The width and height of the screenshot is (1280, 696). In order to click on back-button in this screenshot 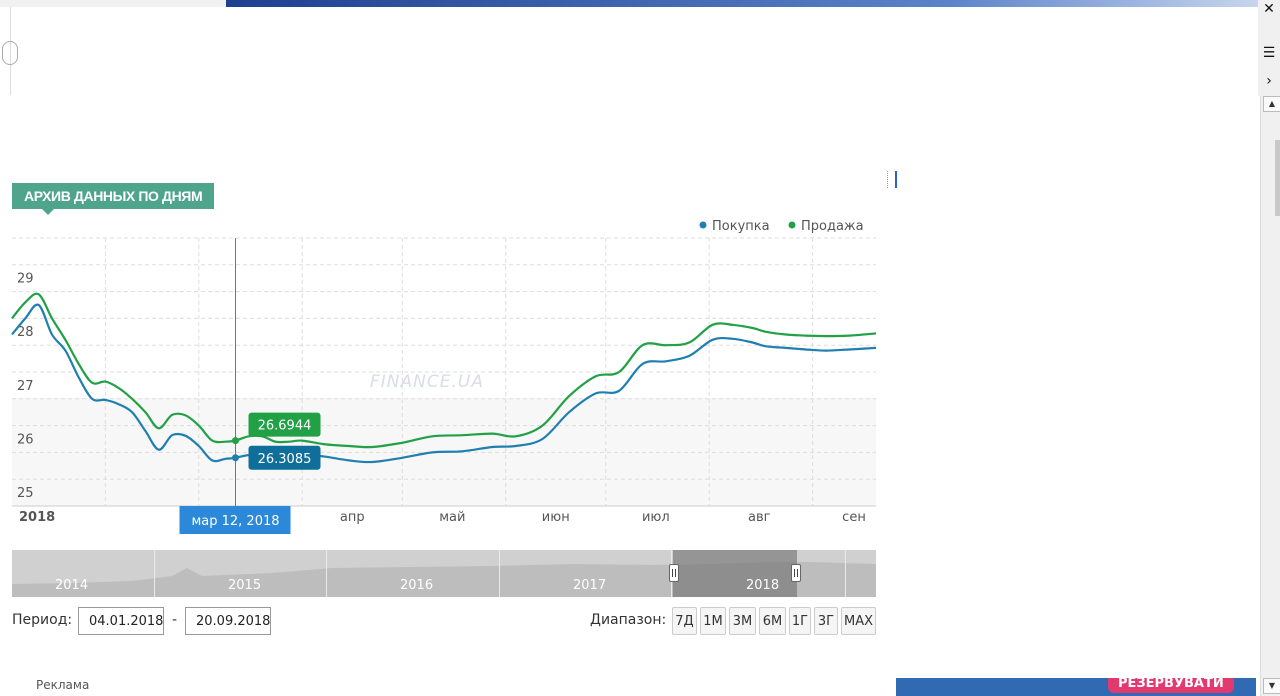, I will do `click(9, 51)`.